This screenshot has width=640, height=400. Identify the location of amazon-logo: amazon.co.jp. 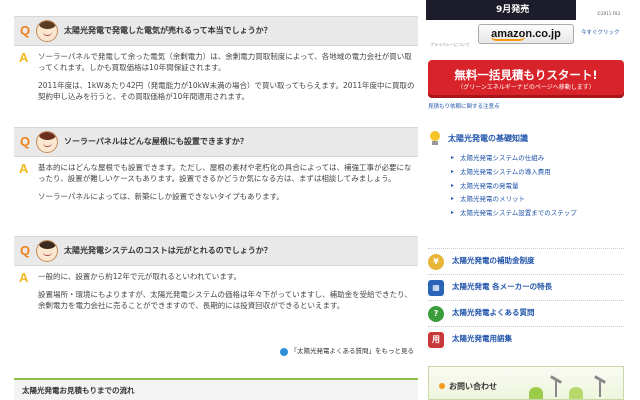
(526, 34).